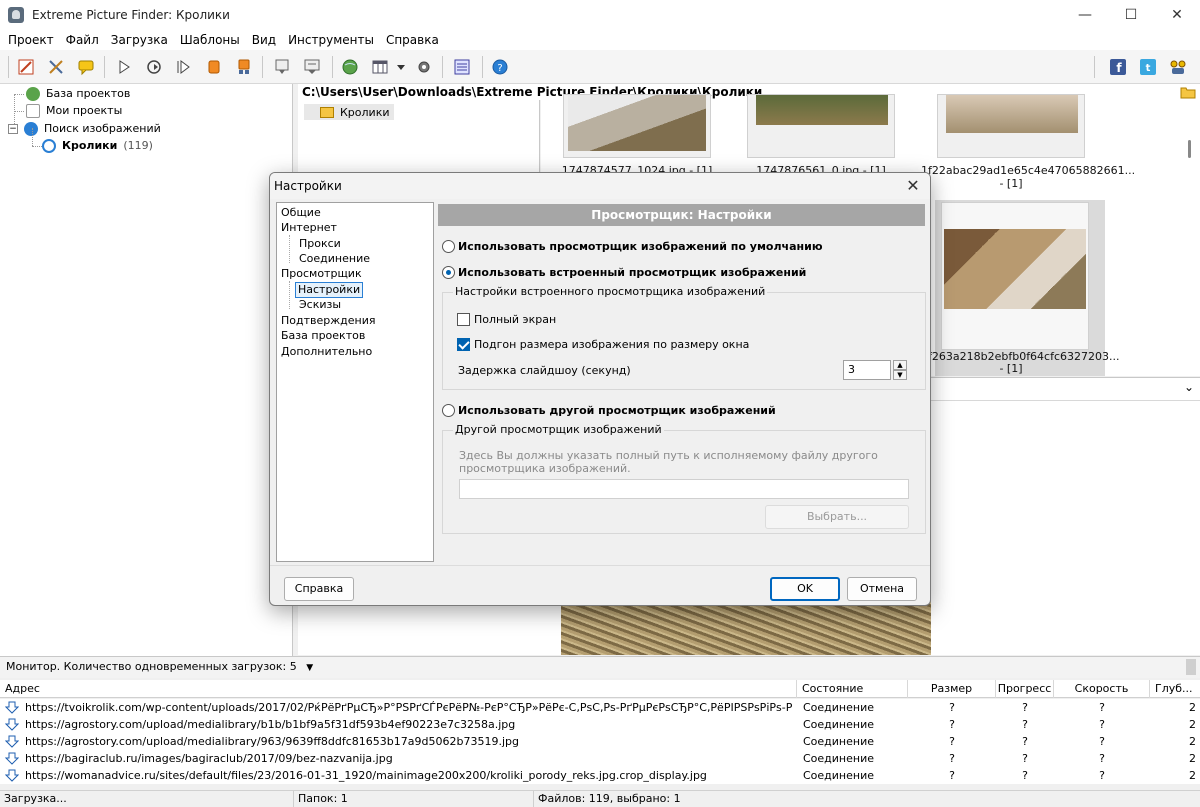  What do you see at coordinates (82, 40) in the screenshot?
I see `menu-file: Файл` at bounding box center [82, 40].